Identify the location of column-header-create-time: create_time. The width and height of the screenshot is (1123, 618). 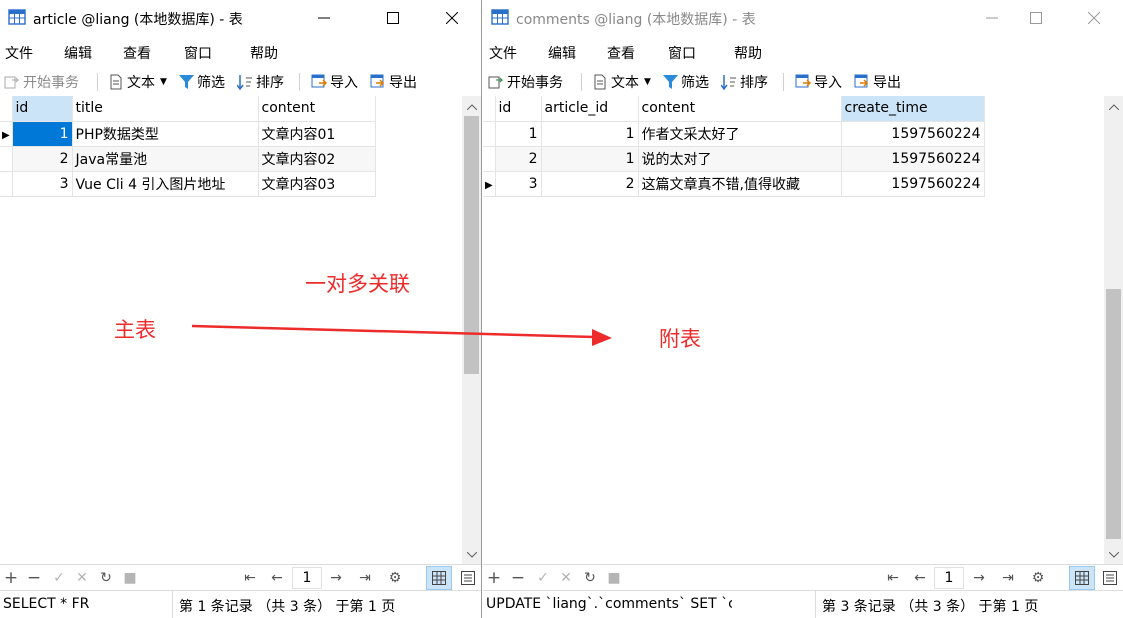
(913, 109).